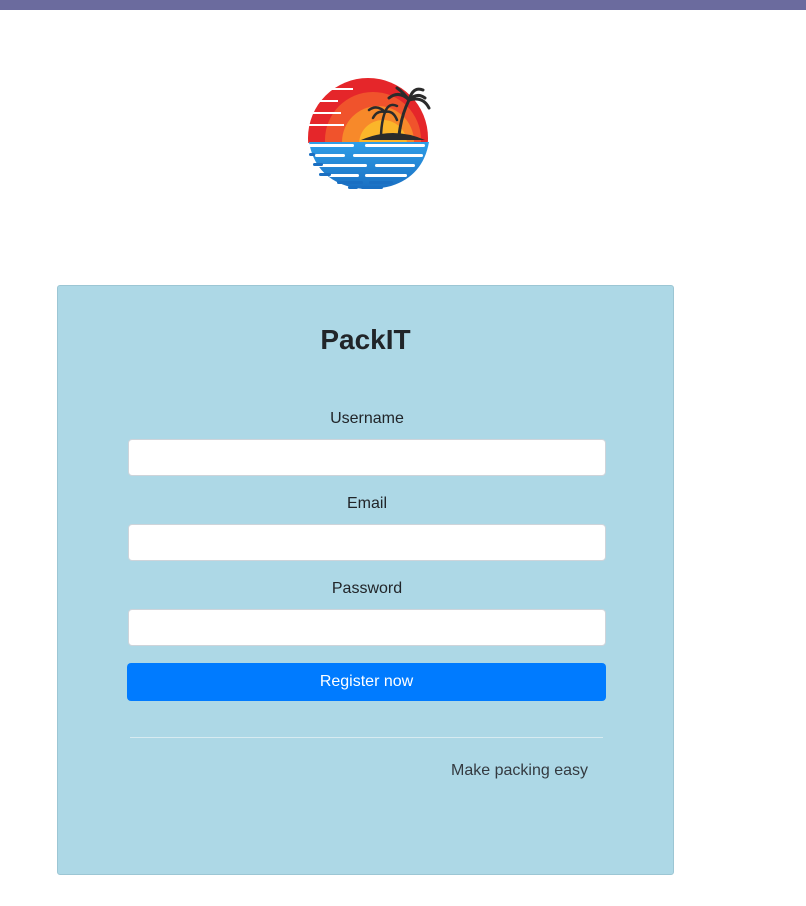  What do you see at coordinates (365, 339) in the screenshot?
I see `app-title: PackIT` at bounding box center [365, 339].